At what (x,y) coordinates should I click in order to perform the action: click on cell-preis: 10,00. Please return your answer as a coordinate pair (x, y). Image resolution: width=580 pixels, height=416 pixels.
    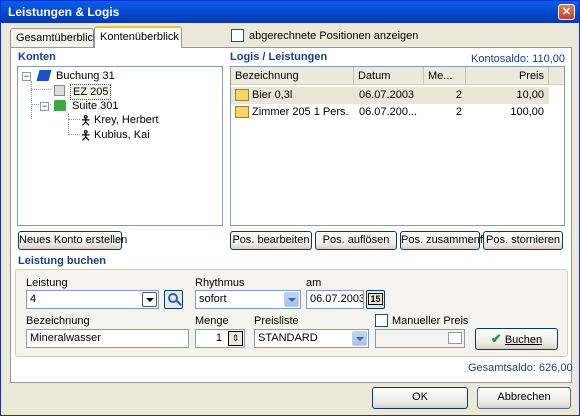
    Looking at the image, I should click on (530, 95).